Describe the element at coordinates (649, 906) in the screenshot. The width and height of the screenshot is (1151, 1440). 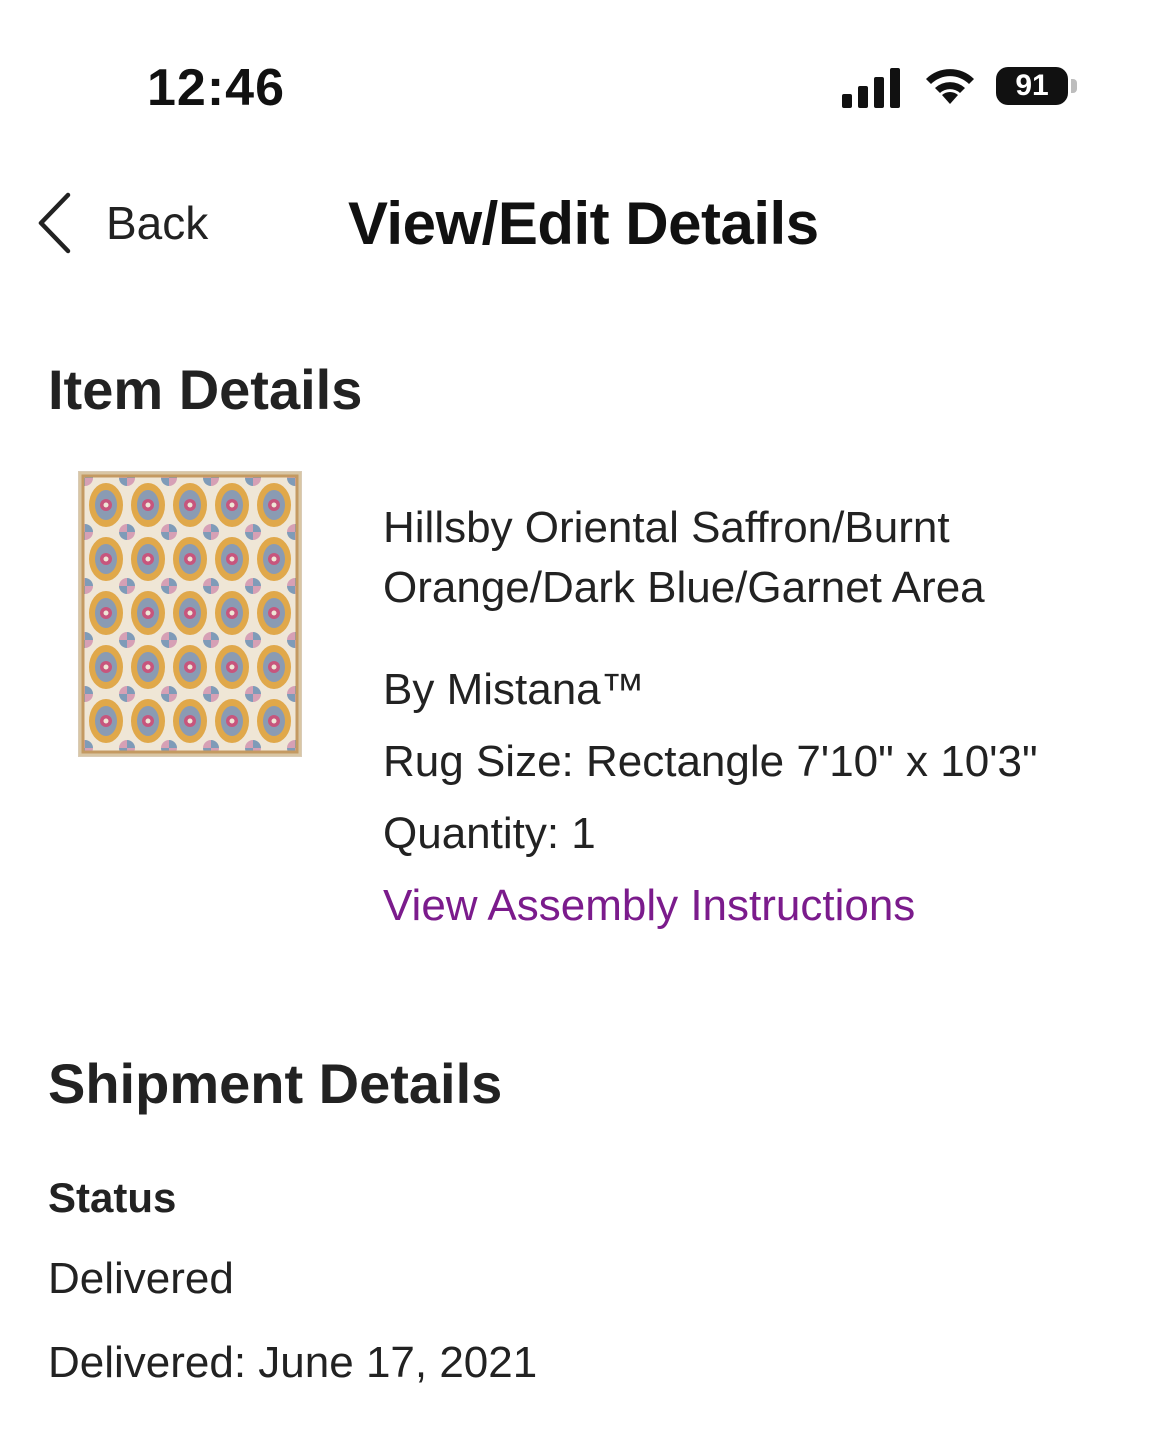
I see `assembly-instructions-link: View Assembly Instructions` at that location.